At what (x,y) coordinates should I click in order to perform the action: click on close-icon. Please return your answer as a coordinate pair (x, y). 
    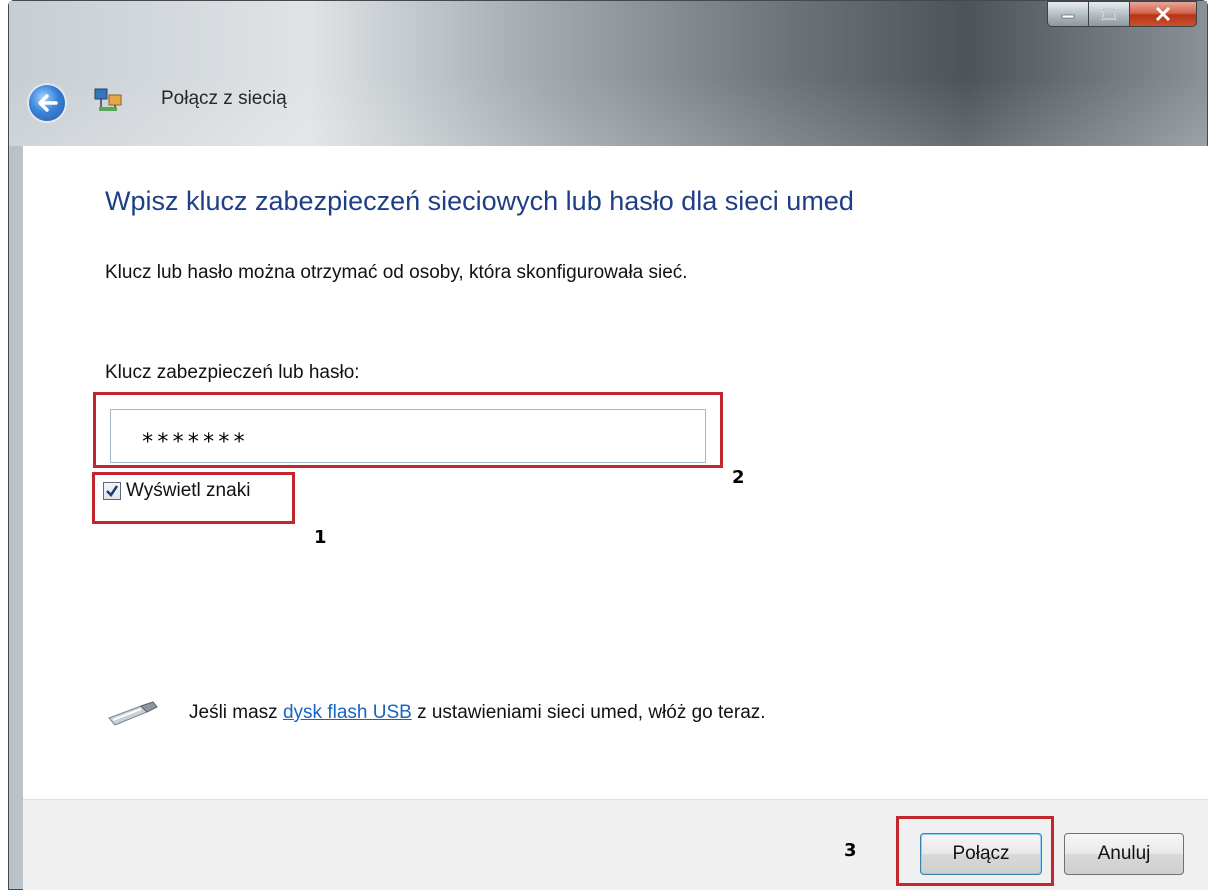
    Looking at the image, I should click on (1163, 14).